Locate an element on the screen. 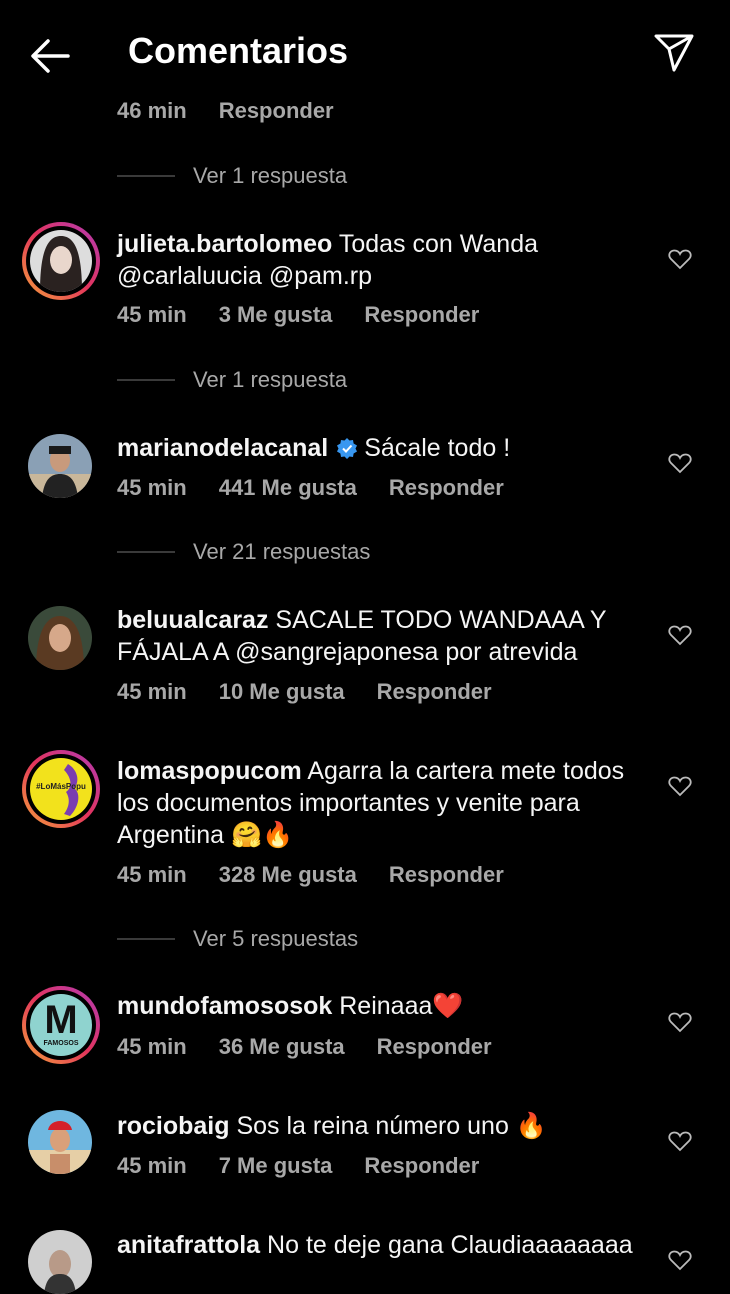 The image size is (730, 1294). view-replies-label: Ver 5 respuestas is located at coordinates (276, 938).